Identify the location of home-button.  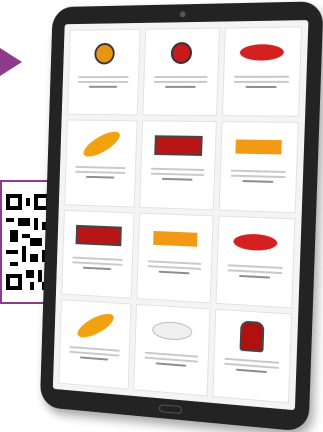
(170, 409).